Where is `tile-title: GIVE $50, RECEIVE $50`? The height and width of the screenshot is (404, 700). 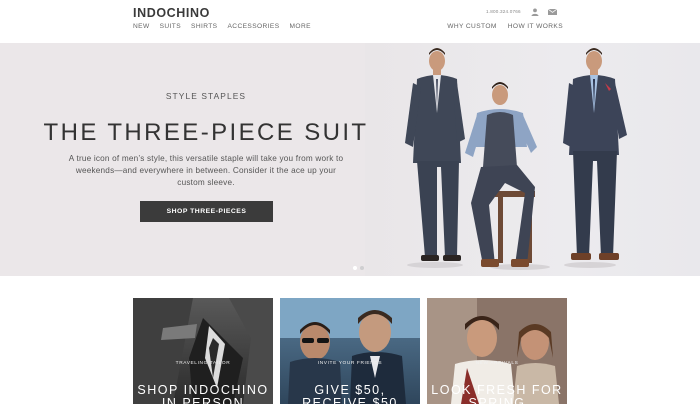
tile-title: GIVE $50, RECEIVE $50 is located at coordinates (350, 393).